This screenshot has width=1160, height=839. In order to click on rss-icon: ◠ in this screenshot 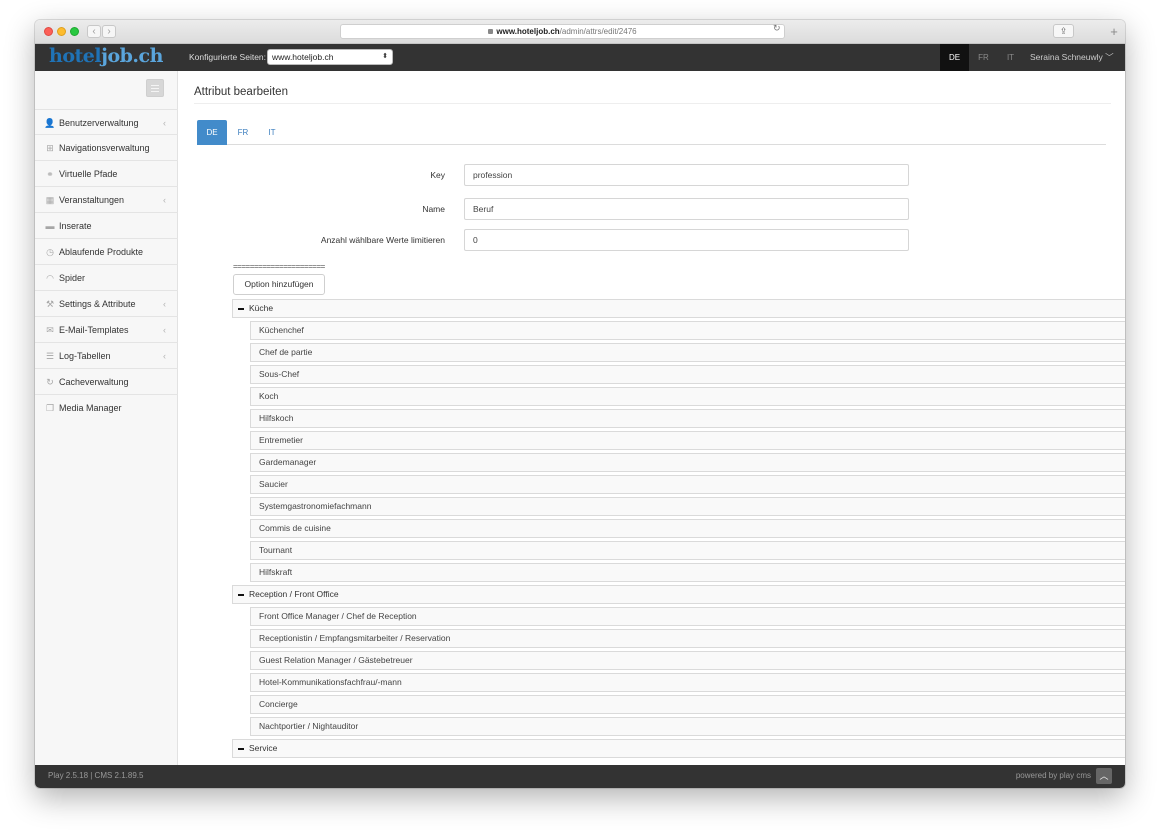, I will do `click(50, 278)`.